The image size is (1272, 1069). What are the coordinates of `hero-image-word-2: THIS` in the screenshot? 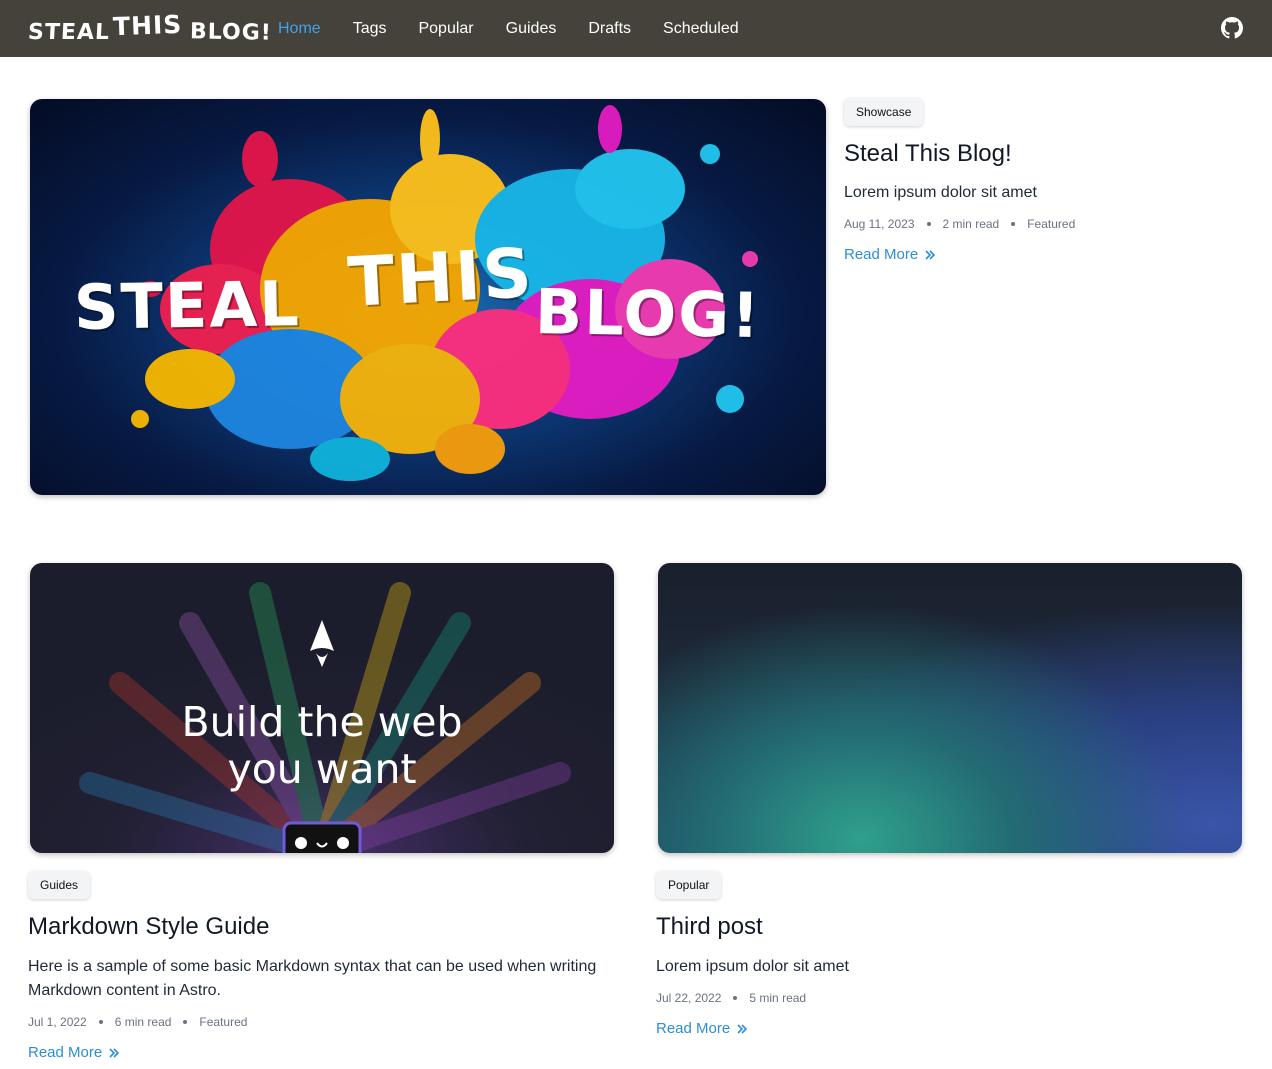 It's located at (441, 278).